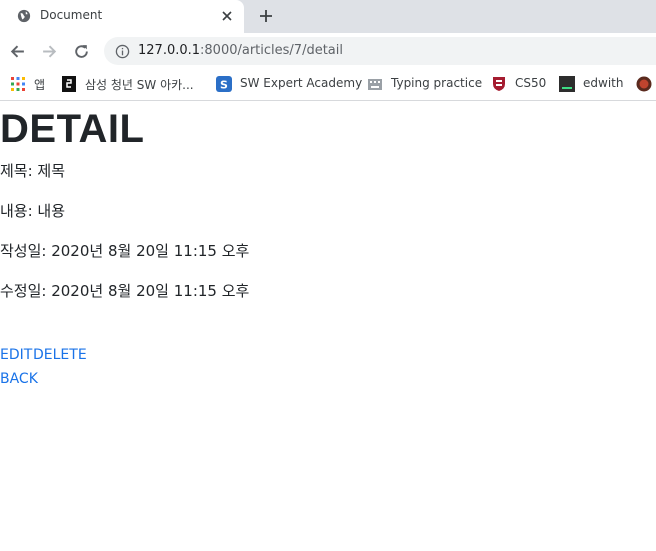 The height and width of the screenshot is (551, 656). I want to click on apps-grid-icon, so click(18, 84).